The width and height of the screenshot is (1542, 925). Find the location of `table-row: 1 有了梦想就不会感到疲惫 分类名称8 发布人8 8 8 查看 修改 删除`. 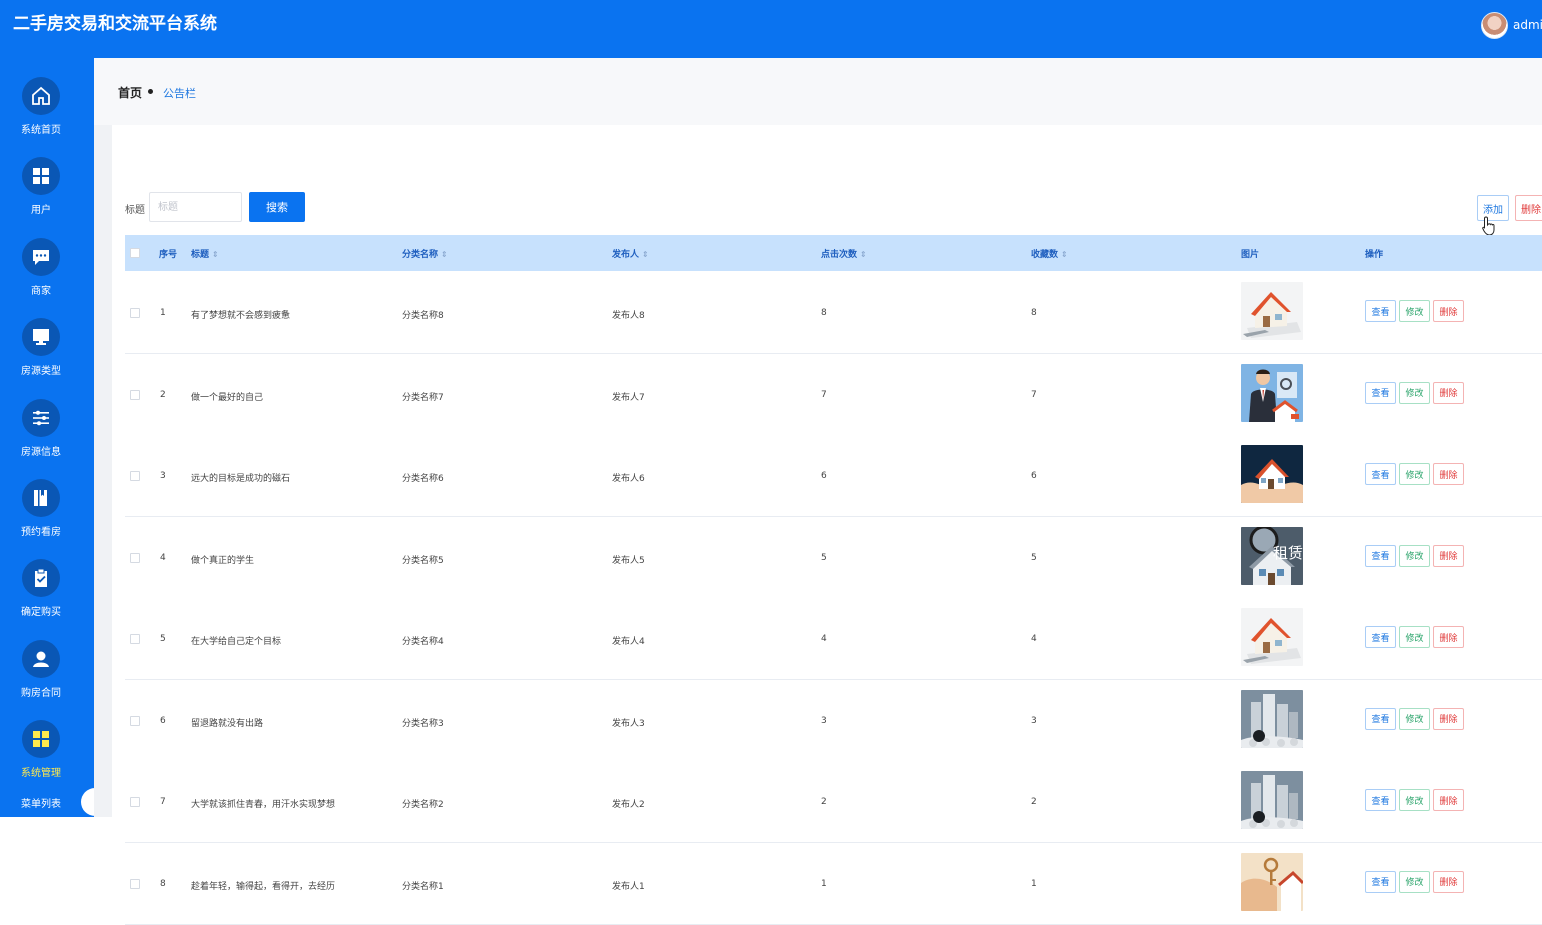

table-row: 1 有了梦想就不会感到疲惫 分类名称8 发布人8 8 8 查看 修改 删除 is located at coordinates (833, 313).